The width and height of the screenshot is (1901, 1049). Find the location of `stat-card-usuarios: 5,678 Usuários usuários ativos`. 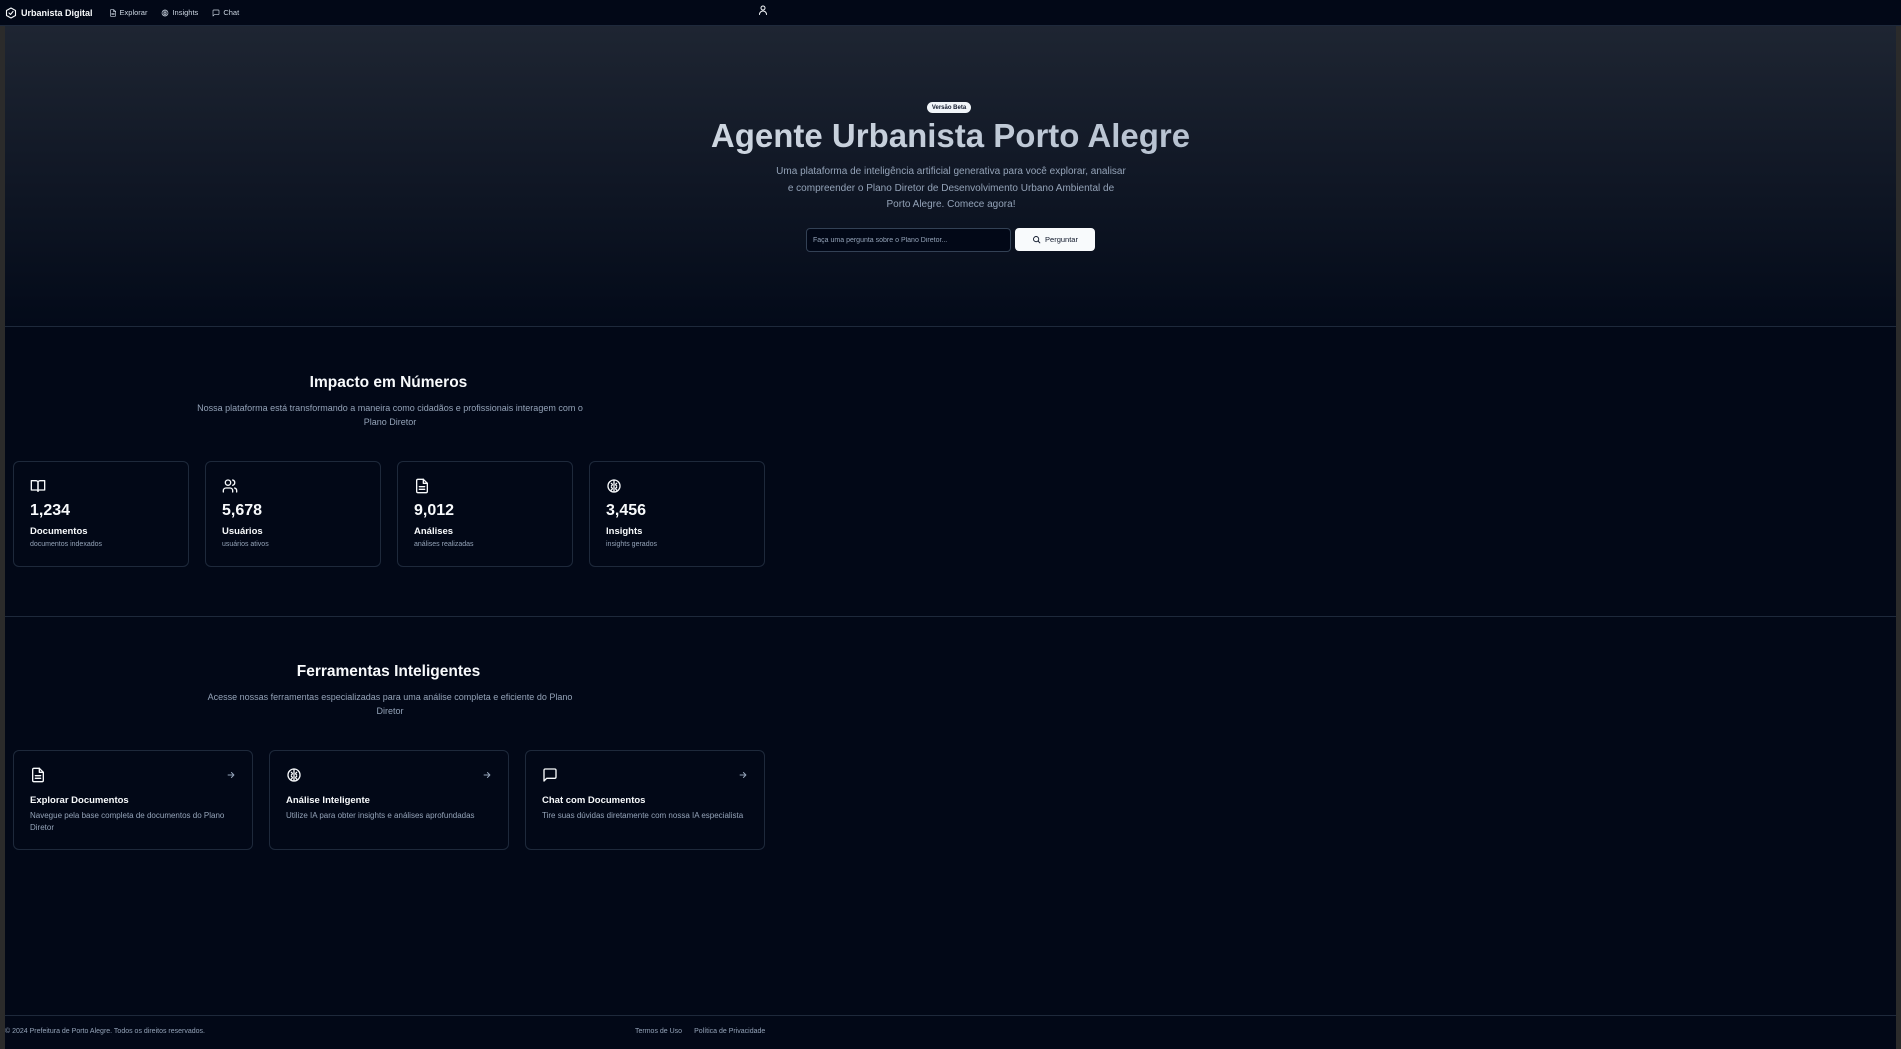

stat-card-usuarios: 5,678 Usuários usuários ativos is located at coordinates (293, 514).